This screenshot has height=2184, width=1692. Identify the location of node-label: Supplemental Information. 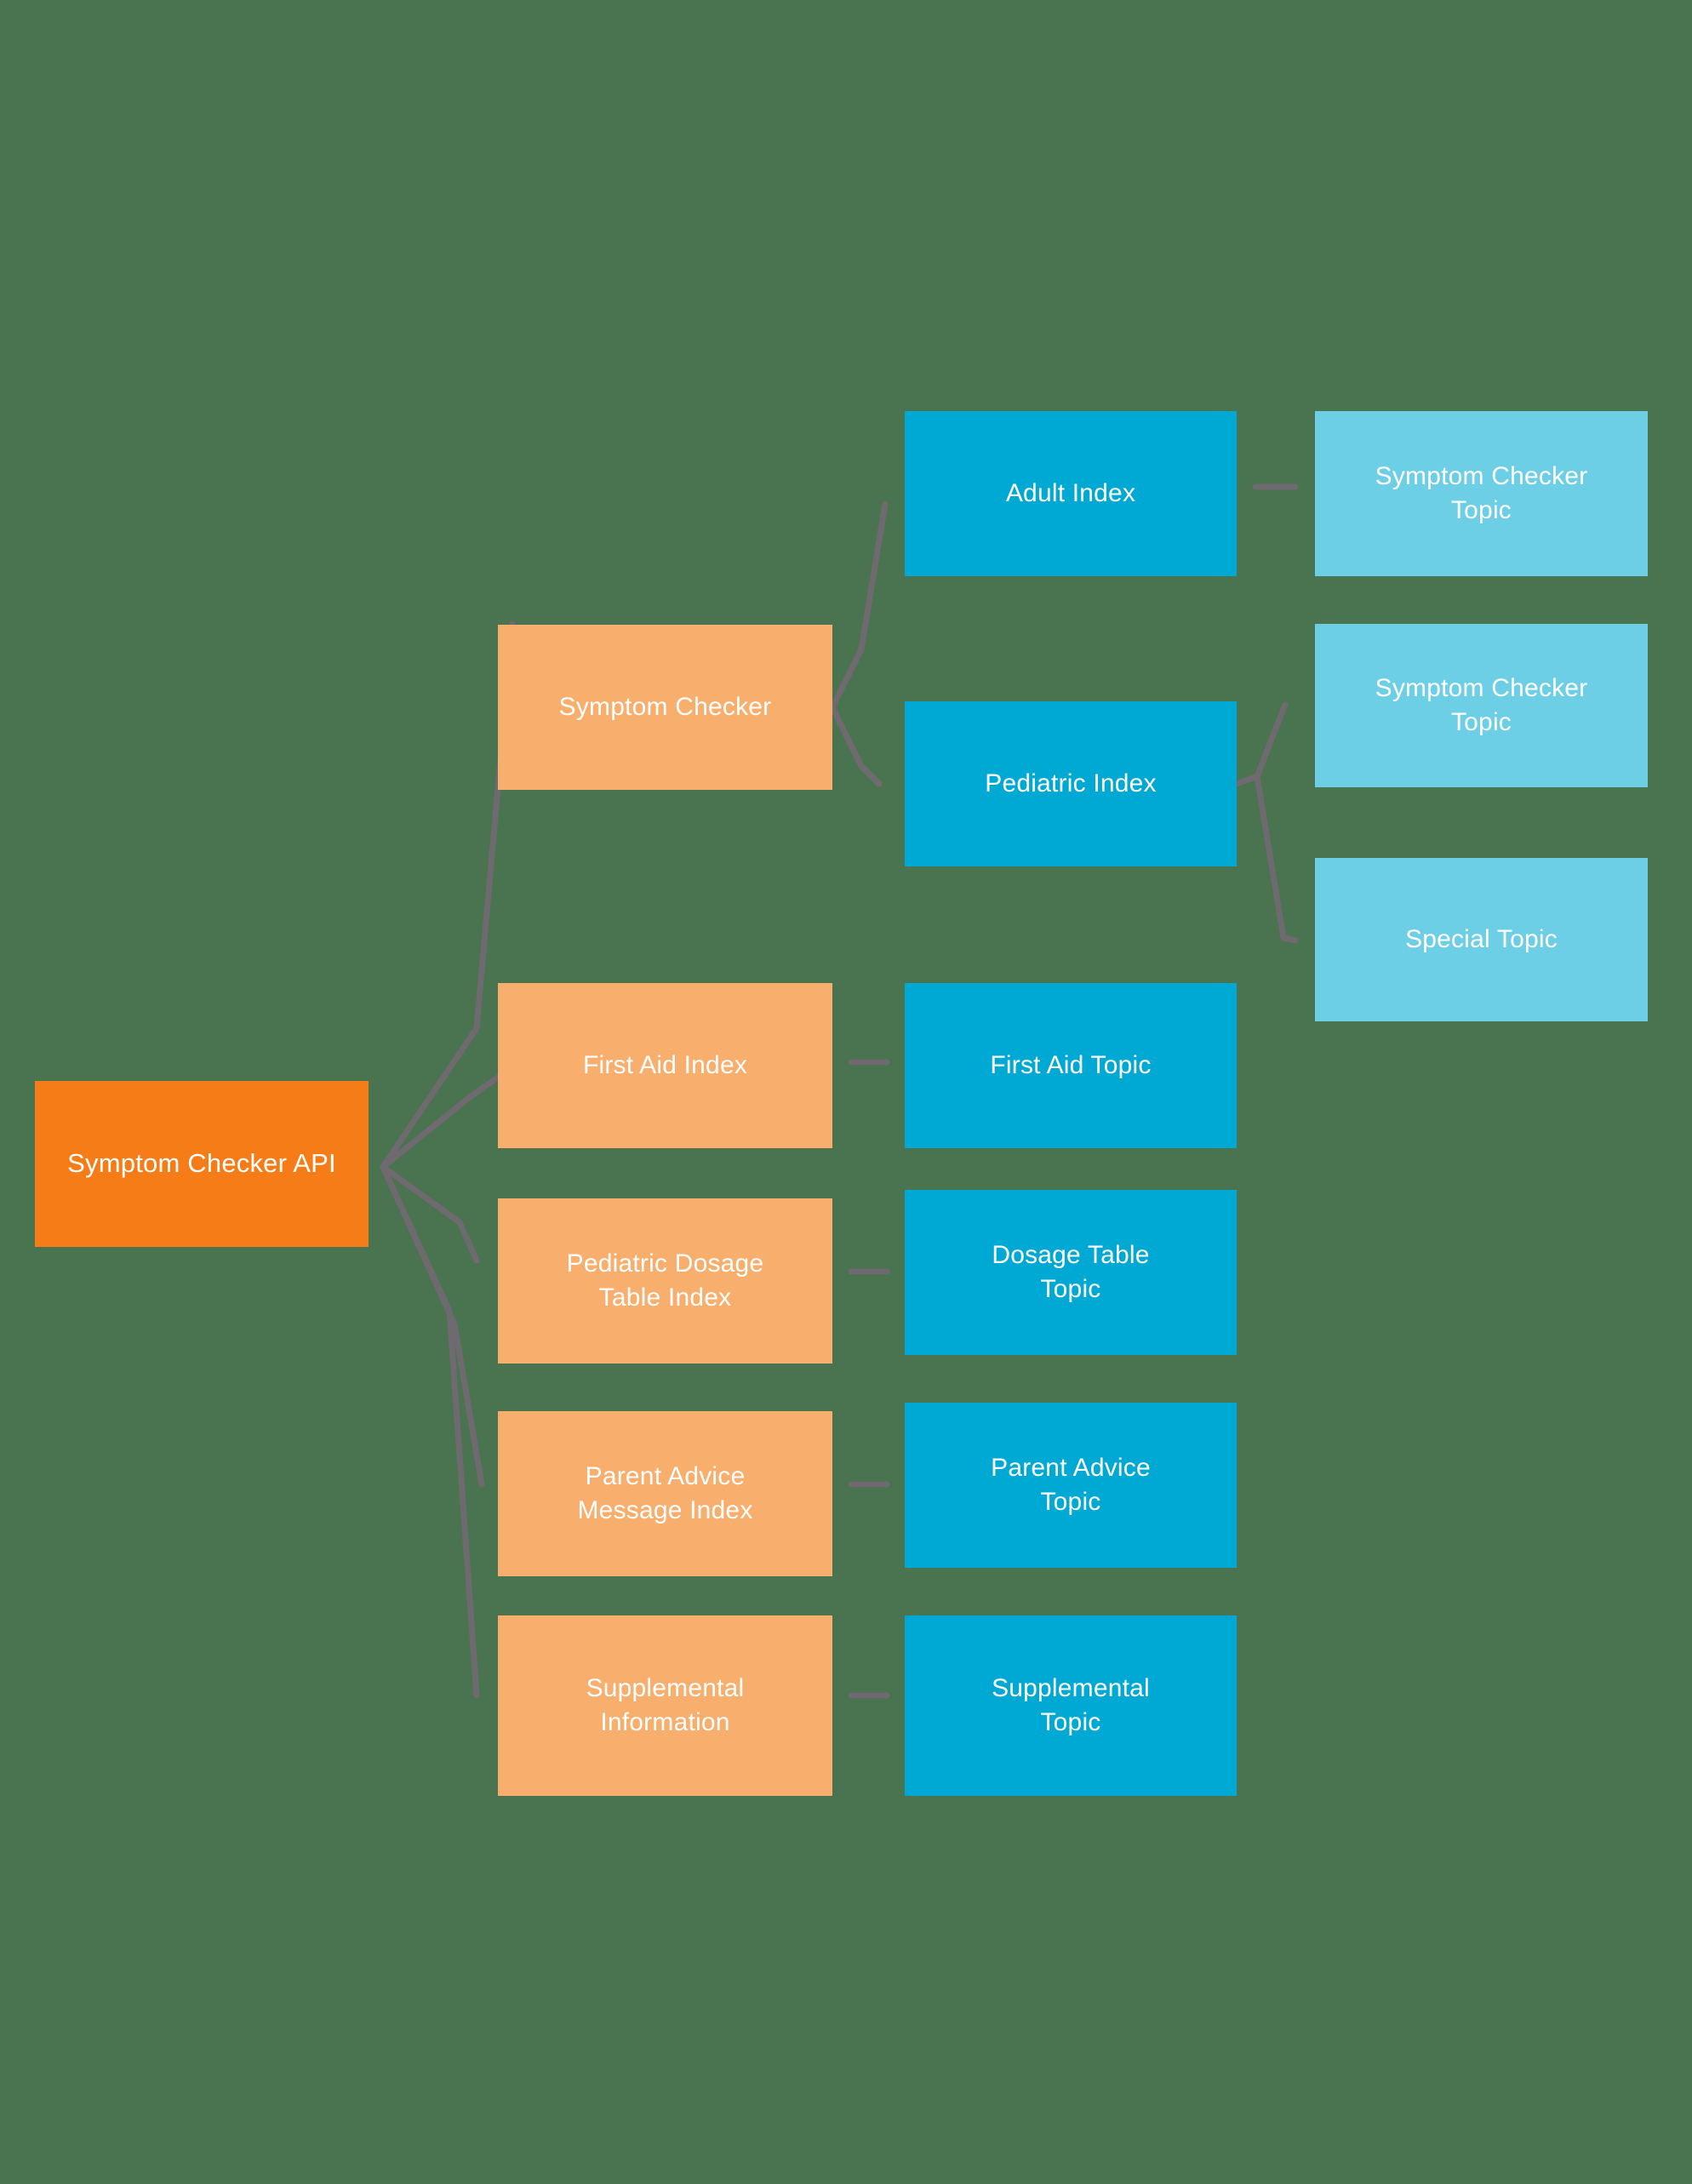
(665, 1705).